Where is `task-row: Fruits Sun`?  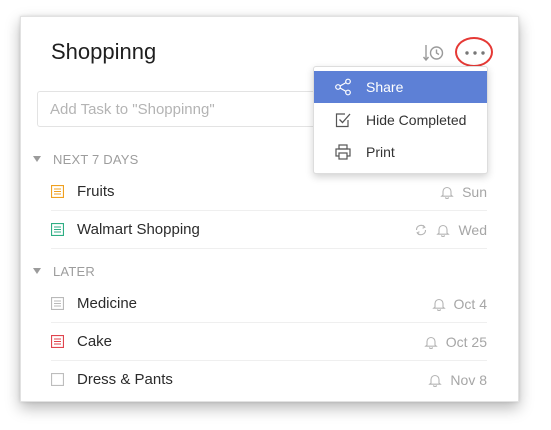 task-row: Fruits Sun is located at coordinates (269, 192).